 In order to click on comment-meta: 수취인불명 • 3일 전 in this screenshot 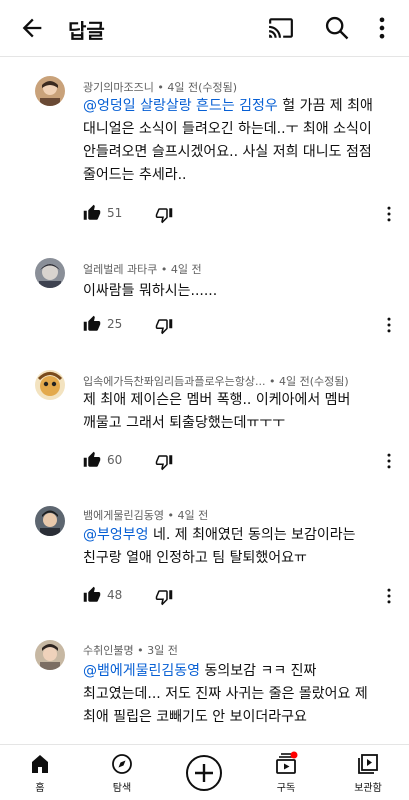, I will do `click(130, 650)`.